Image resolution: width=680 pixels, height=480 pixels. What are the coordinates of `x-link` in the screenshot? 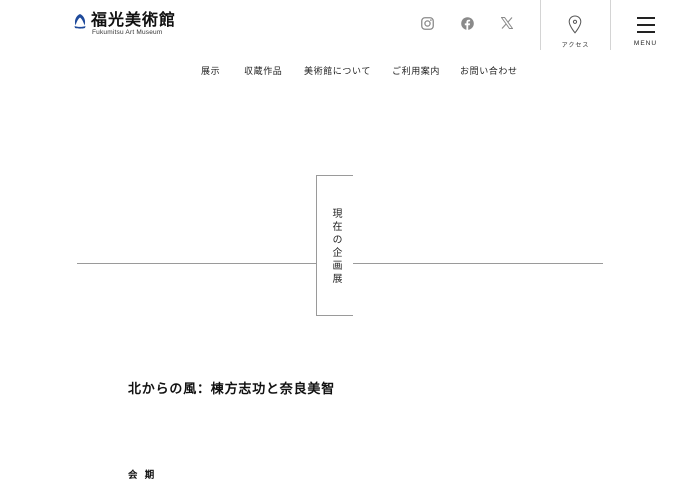 It's located at (507, 23).